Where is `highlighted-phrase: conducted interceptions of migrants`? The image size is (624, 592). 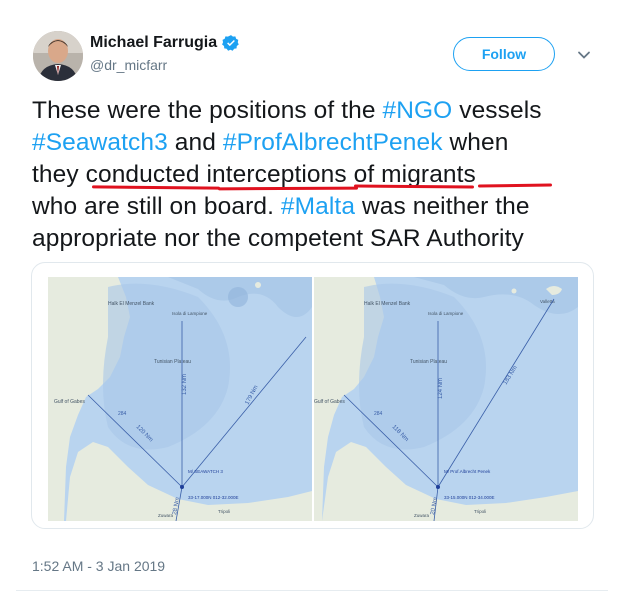 highlighted-phrase: conducted interceptions of migrants is located at coordinates (281, 174).